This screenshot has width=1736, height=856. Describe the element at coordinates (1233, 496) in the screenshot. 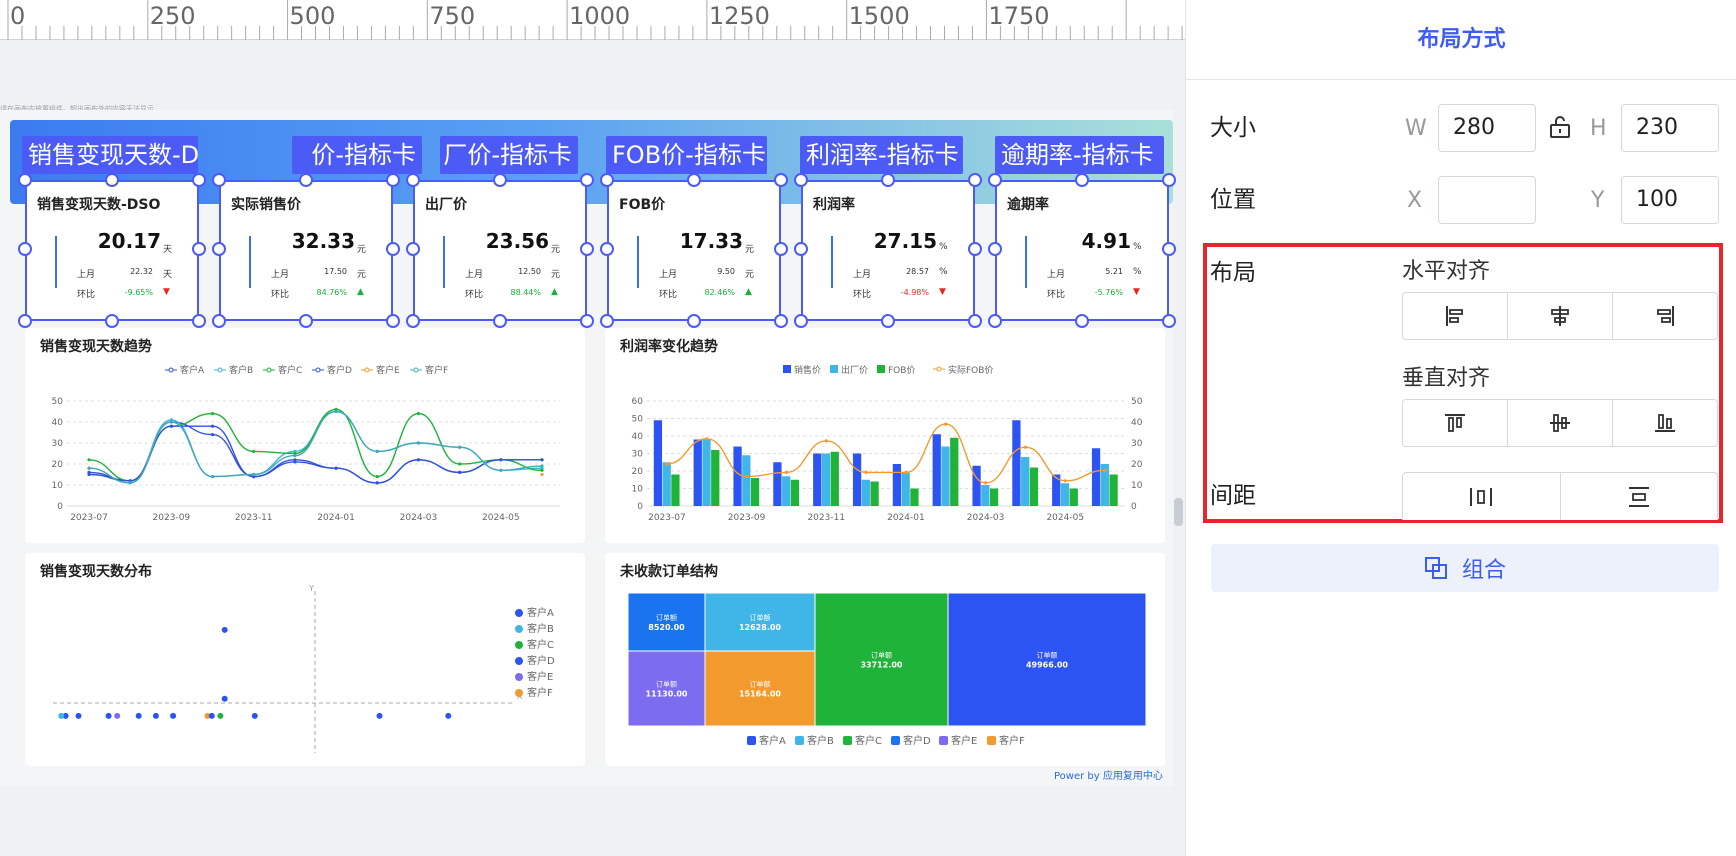

I see `spacing-label: 间距` at that location.